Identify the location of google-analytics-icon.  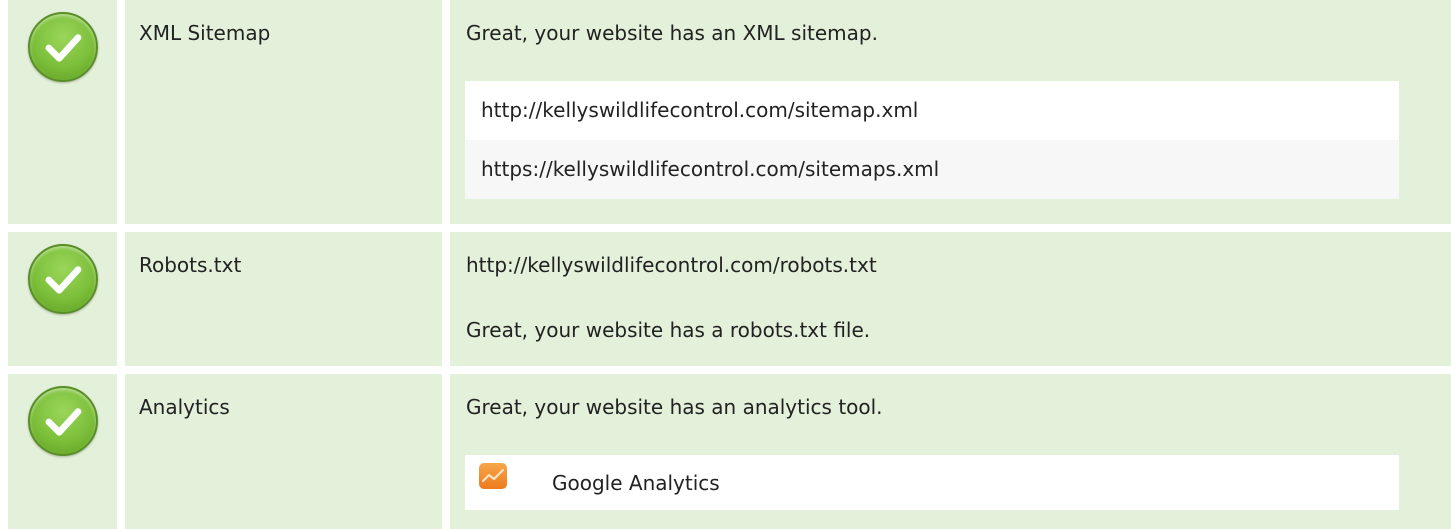
(493, 476).